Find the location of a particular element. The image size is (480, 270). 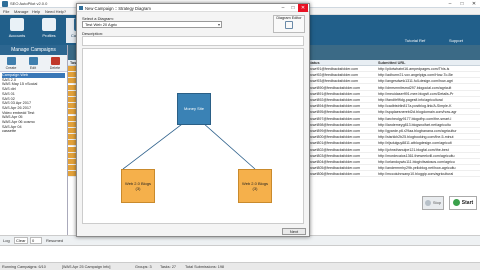

accounts-button: Accounts is located at coordinates (17, 30).